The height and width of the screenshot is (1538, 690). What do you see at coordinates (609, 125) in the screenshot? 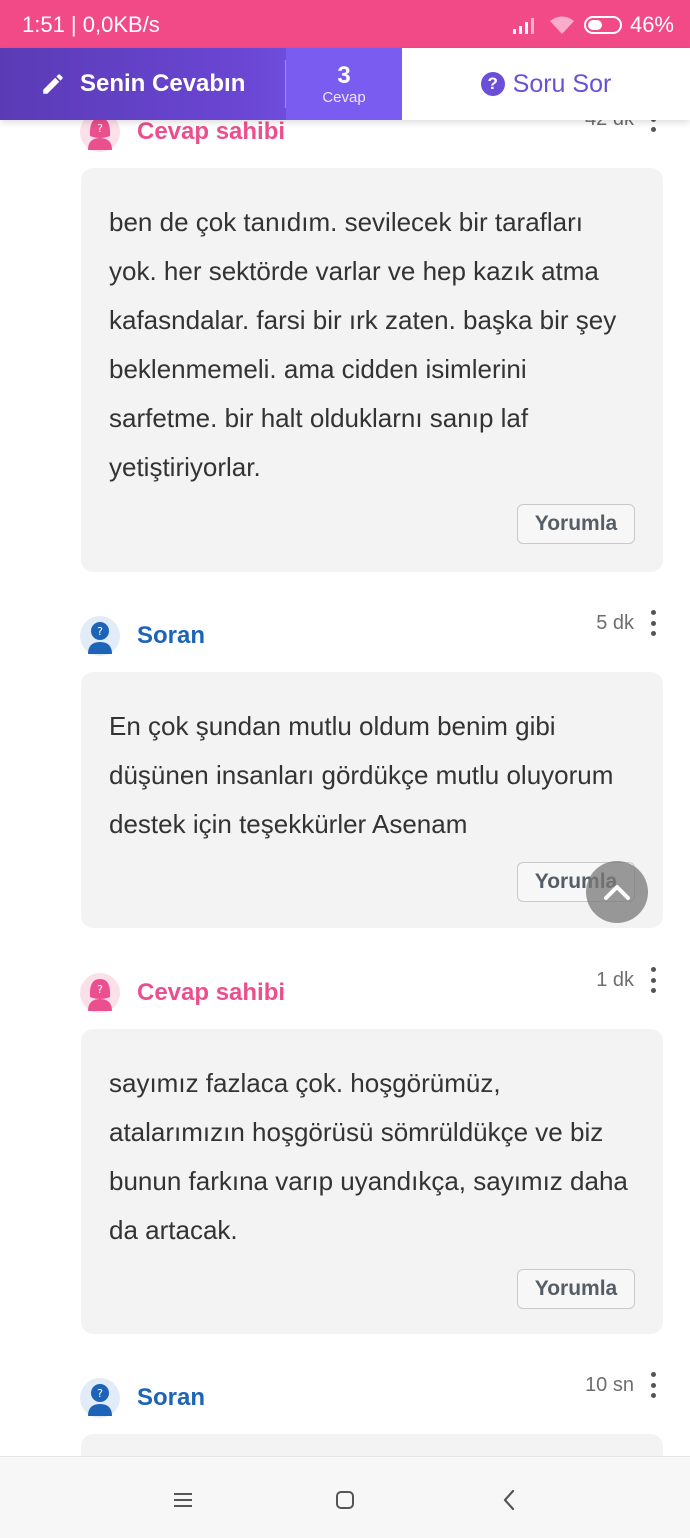
I see `comment-time: 42 dk` at bounding box center [609, 125].